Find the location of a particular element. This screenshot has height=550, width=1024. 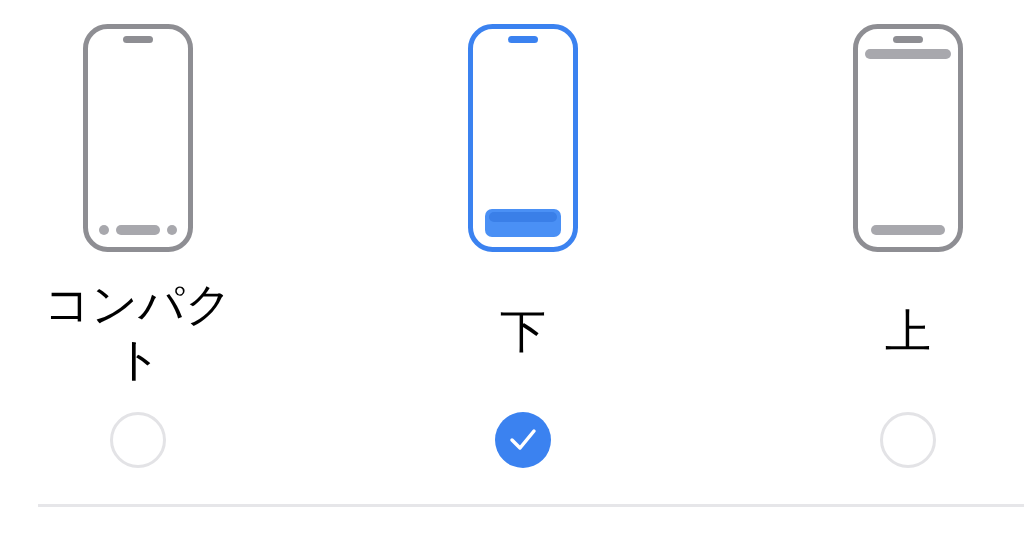

option-label: 下 is located at coordinates (523, 332).